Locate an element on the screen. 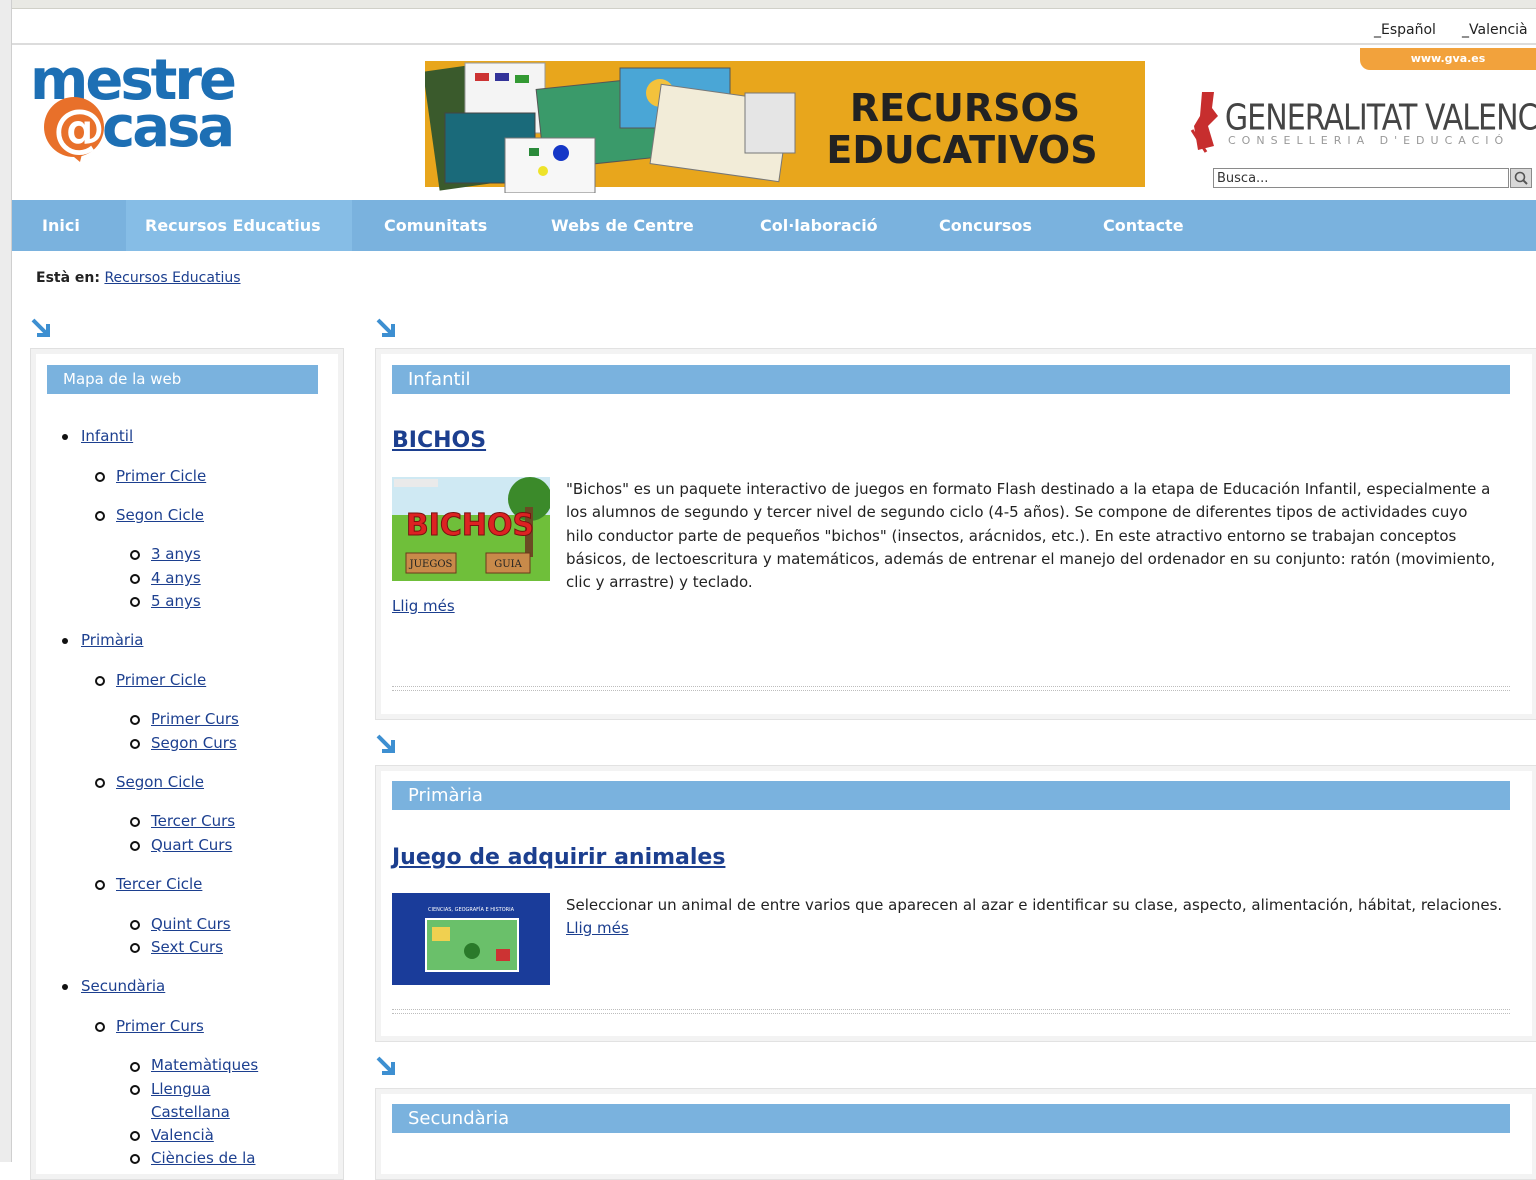 The width and height of the screenshot is (1536, 1180). svg-text: casa is located at coordinates (167, 127).